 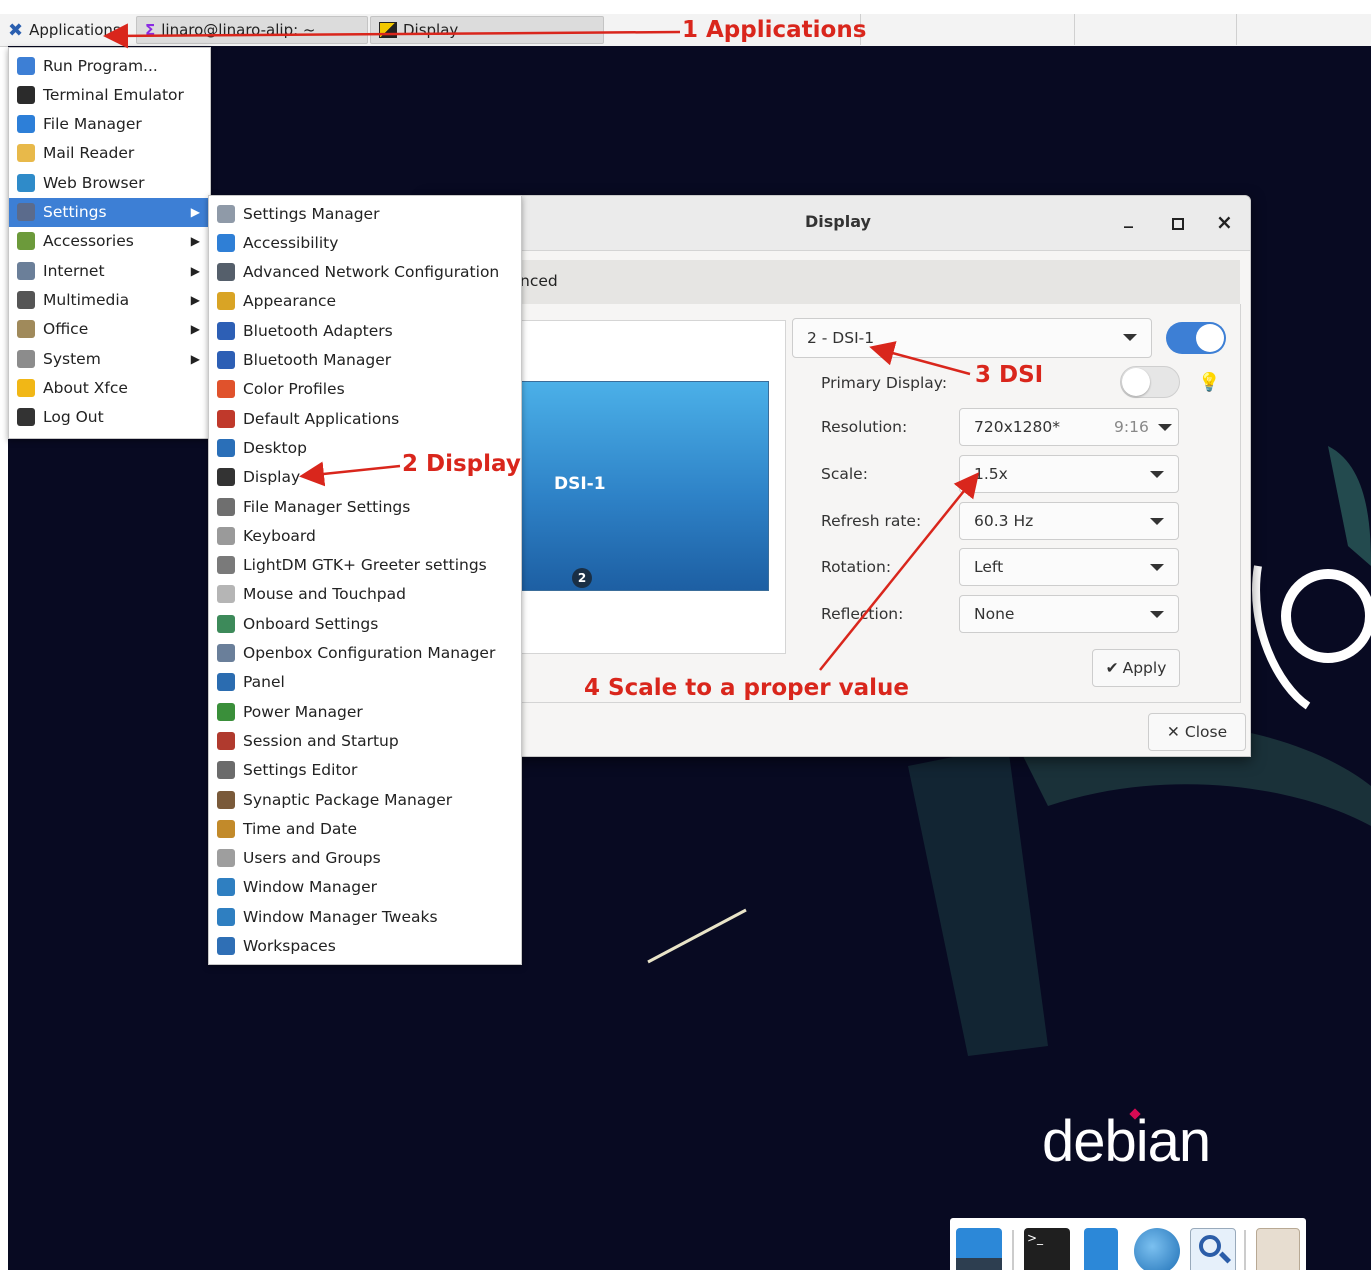 I want to click on taskbar-item-terminal: Σ linaro@linaro-alip: ~, so click(x=252, y=30).